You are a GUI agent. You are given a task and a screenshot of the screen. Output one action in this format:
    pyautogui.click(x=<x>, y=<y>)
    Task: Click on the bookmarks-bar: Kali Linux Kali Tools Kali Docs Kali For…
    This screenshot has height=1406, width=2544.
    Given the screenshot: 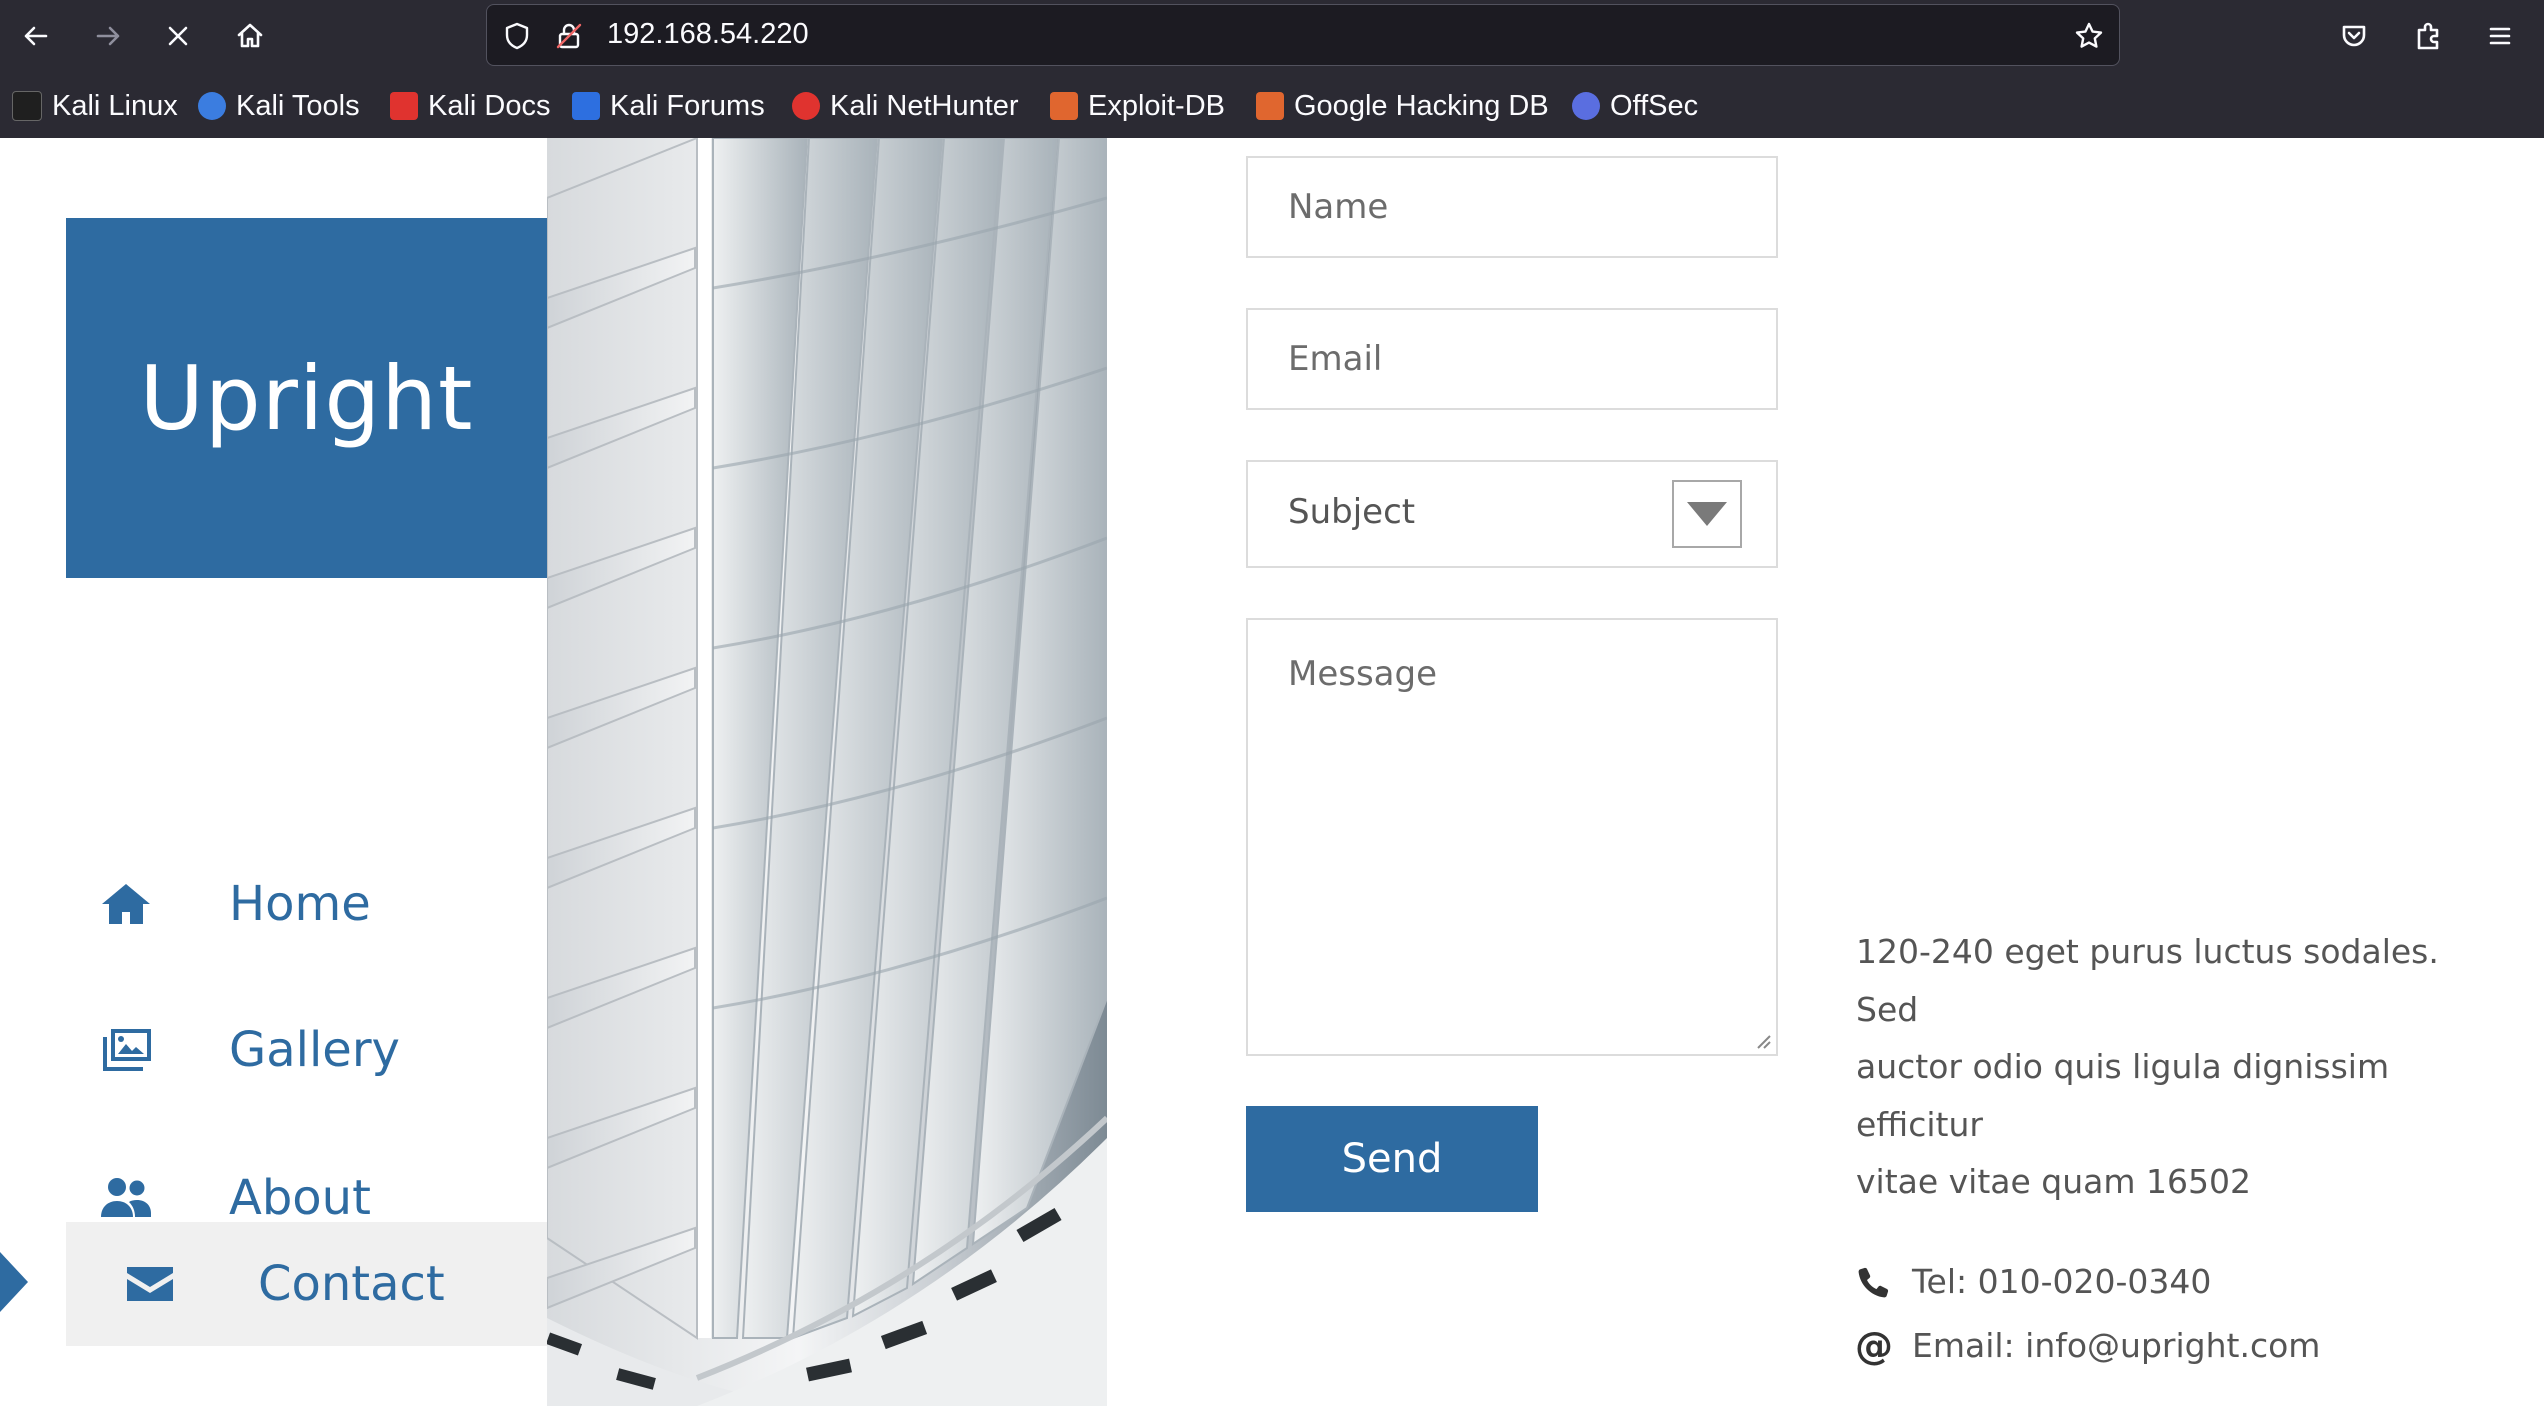 What is the action you would take?
    pyautogui.click(x=1272, y=106)
    